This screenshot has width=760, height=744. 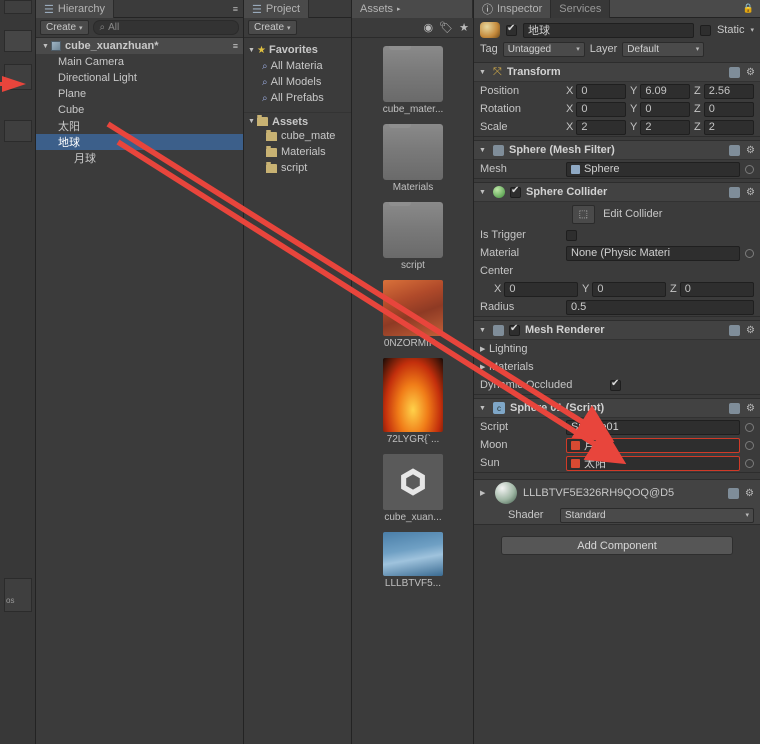 I want to click on moon-object-field: 月球, so click(x=653, y=445).